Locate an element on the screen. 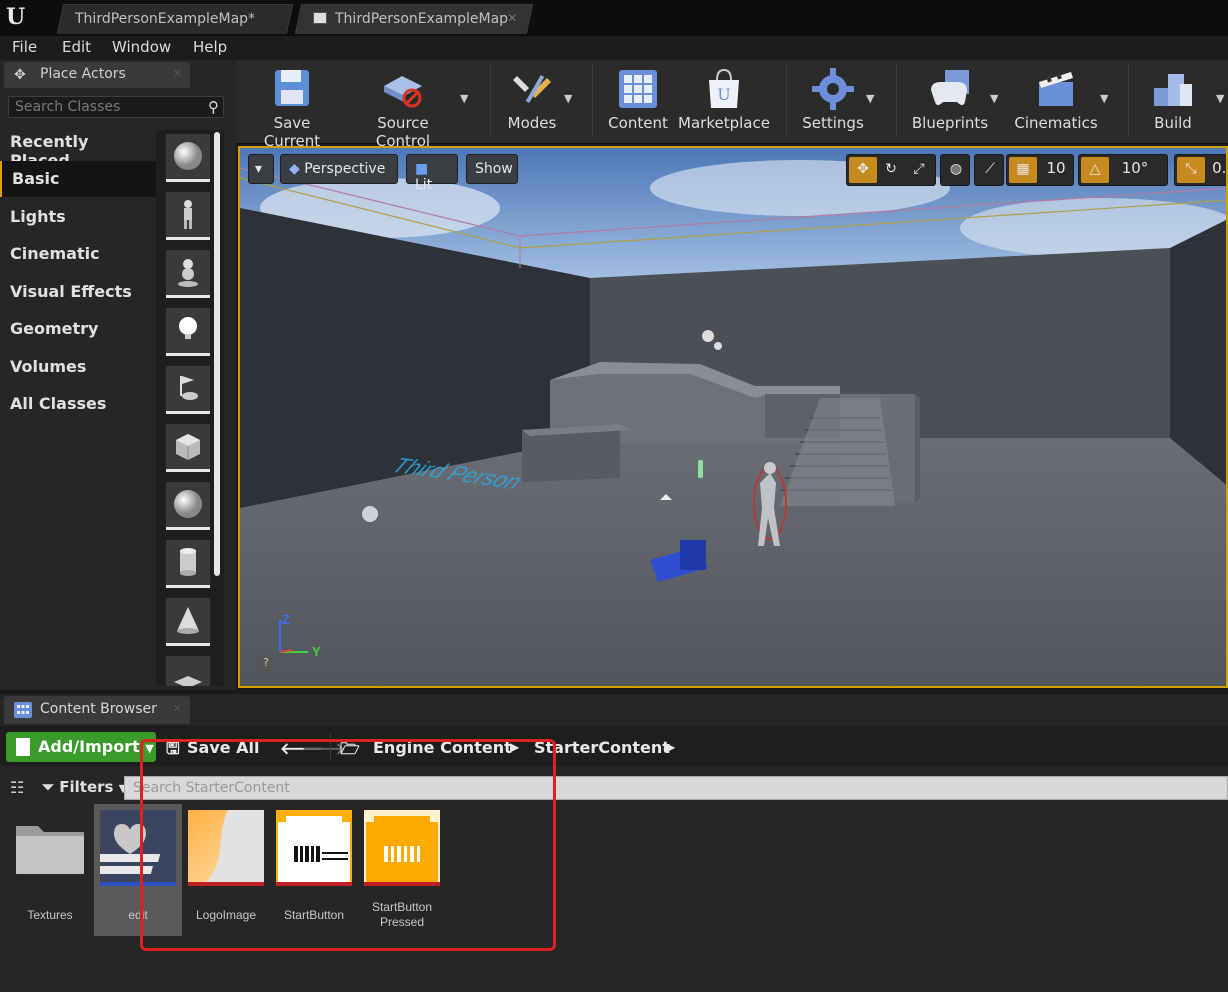 The width and height of the screenshot is (1228, 992). category-basic: Basic is located at coordinates (78, 179).